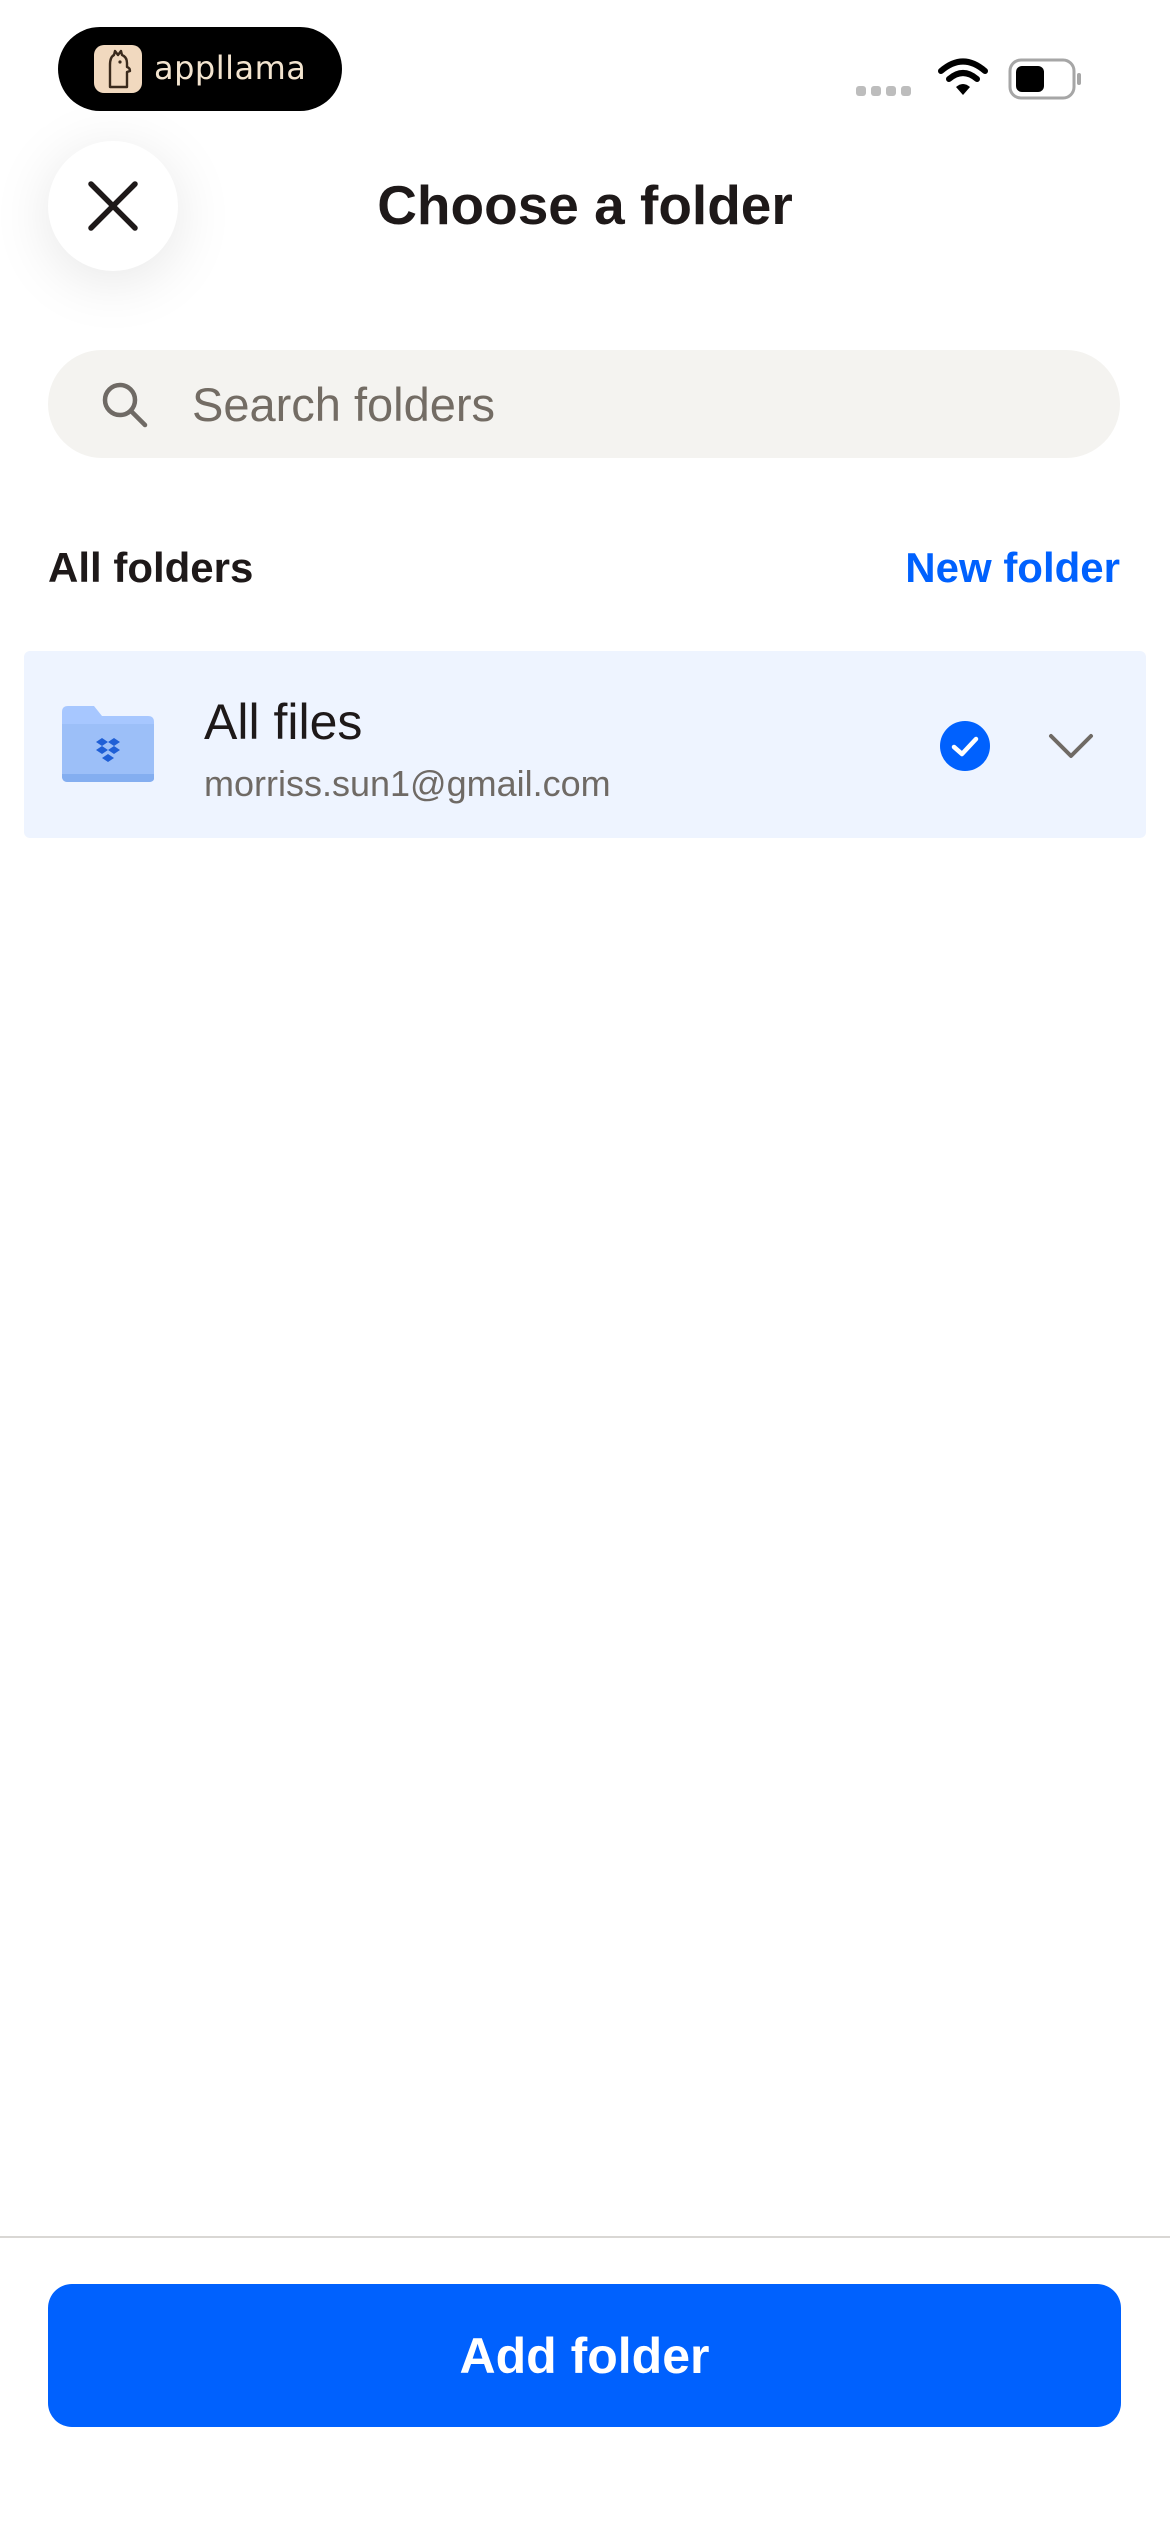 This screenshot has width=1170, height=2532. I want to click on page-title: Choose a folder, so click(585, 205).